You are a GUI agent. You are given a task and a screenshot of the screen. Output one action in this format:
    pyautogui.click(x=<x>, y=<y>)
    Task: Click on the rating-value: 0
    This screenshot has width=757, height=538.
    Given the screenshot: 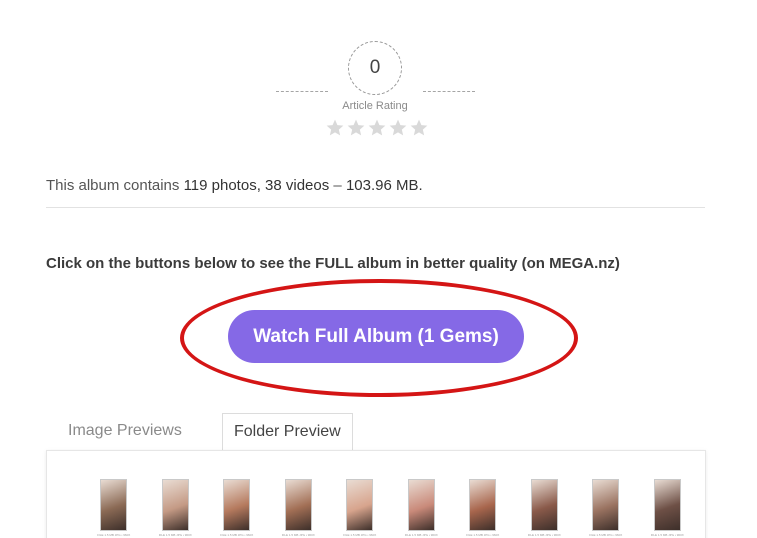 What is the action you would take?
    pyautogui.click(x=375, y=68)
    